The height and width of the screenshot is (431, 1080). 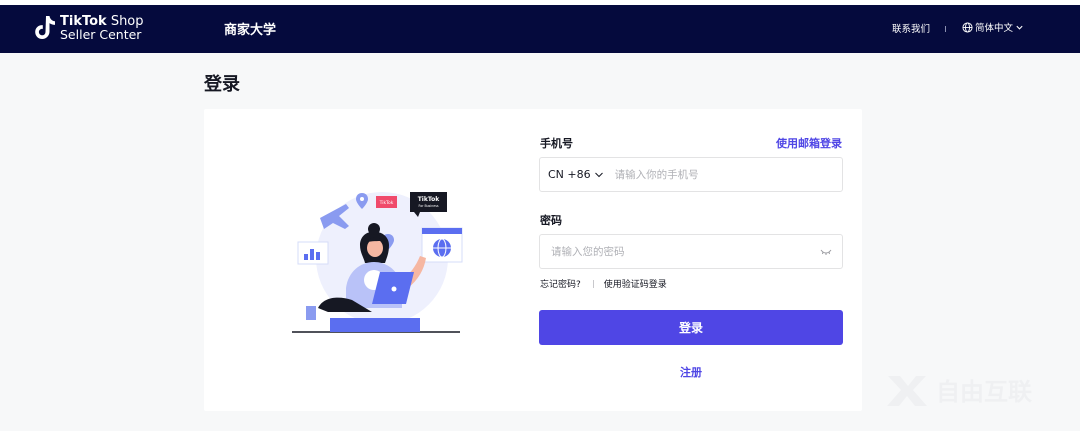 I want to click on top-navbar: TikTok Shop Seller Center 商家大学 联系我们 简体中文, so click(x=540, y=29).